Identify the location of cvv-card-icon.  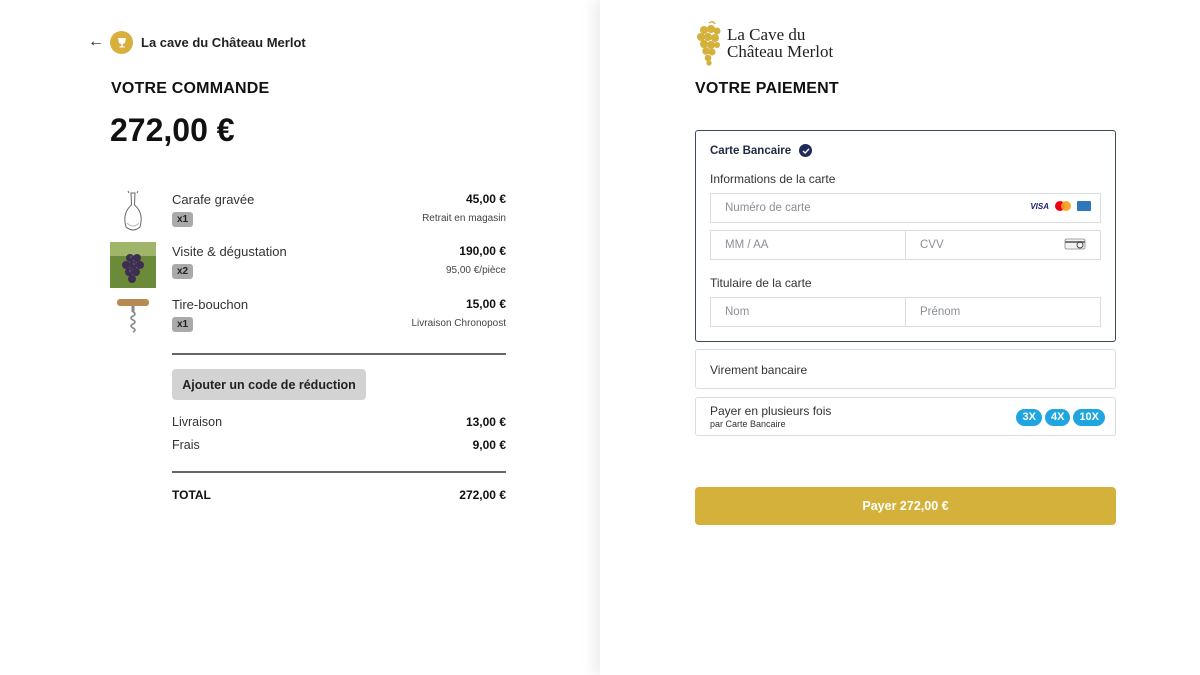
(1075, 244).